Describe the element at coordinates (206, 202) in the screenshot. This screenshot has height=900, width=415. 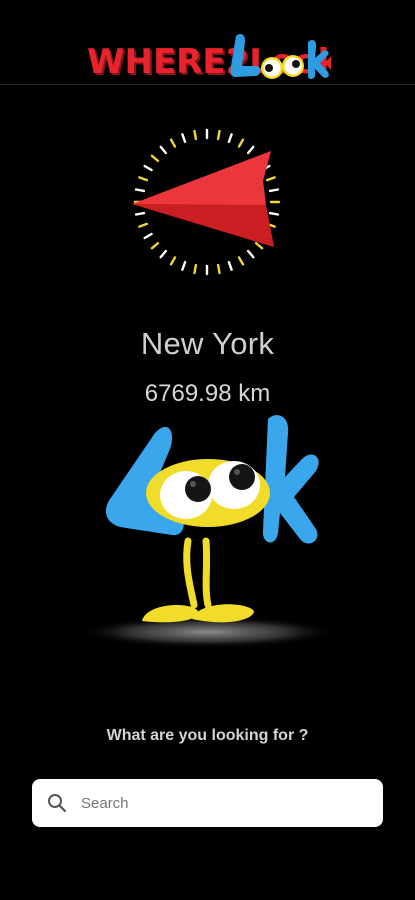
I see `compass-arrow-icon` at that location.